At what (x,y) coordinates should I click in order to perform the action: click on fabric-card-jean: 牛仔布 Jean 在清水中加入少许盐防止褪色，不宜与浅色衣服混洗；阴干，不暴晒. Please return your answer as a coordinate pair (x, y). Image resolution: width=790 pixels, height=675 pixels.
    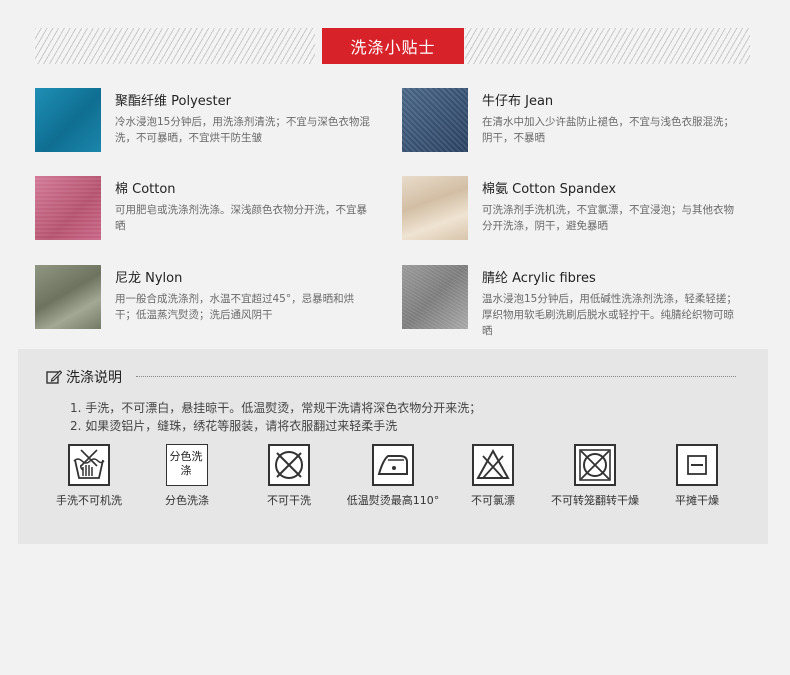
    Looking at the image, I should click on (572, 123).